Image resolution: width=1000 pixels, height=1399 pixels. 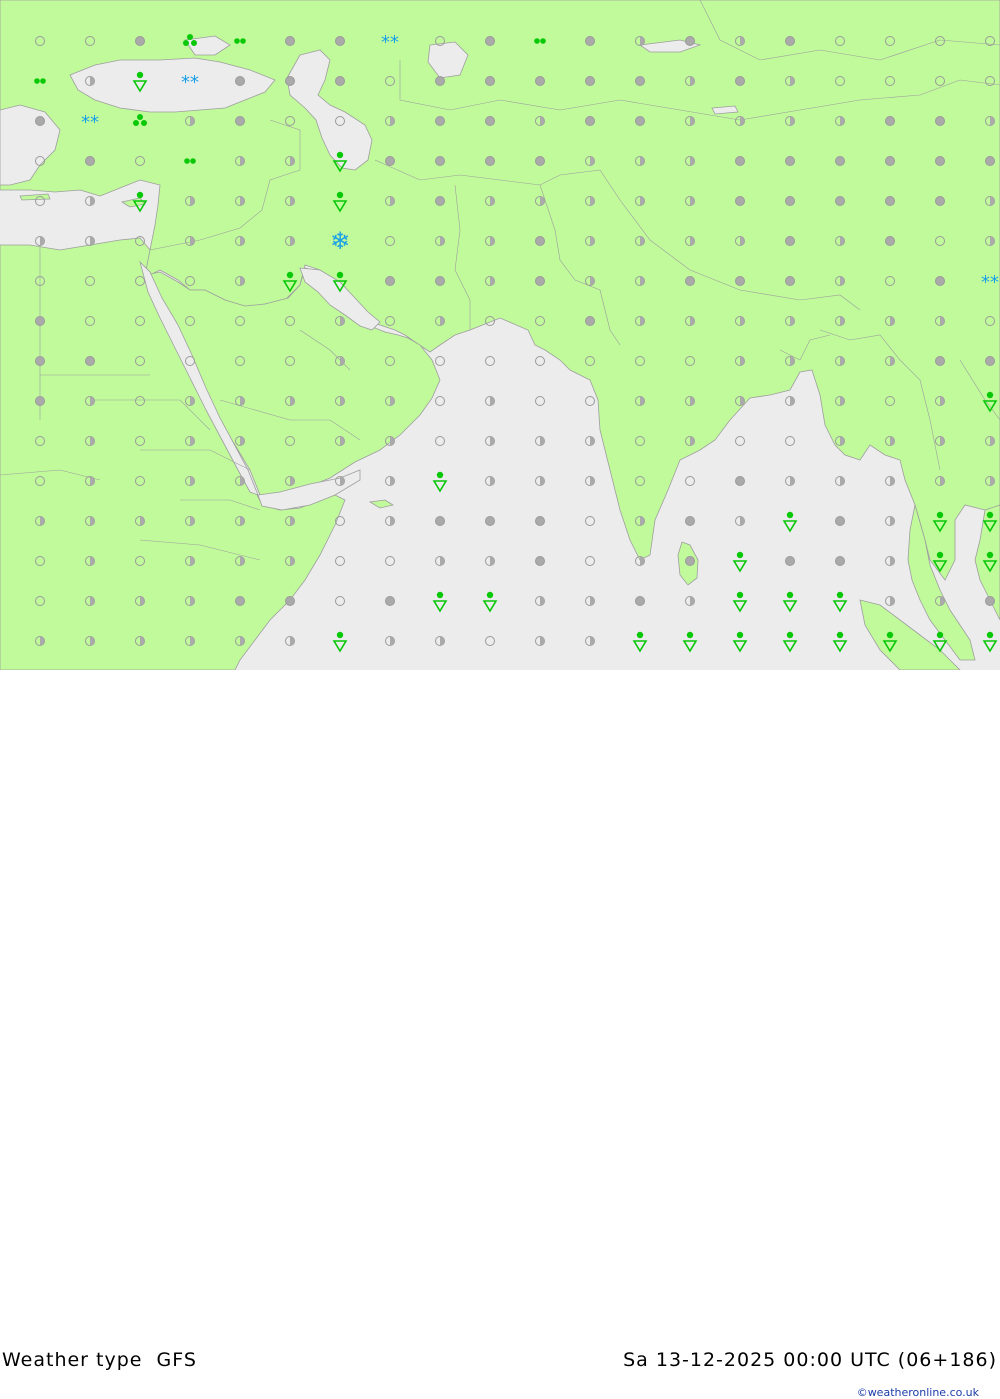 What do you see at coordinates (918, 1392) in the screenshot?
I see `credit-link: ©weatheronline.co.uk` at bounding box center [918, 1392].